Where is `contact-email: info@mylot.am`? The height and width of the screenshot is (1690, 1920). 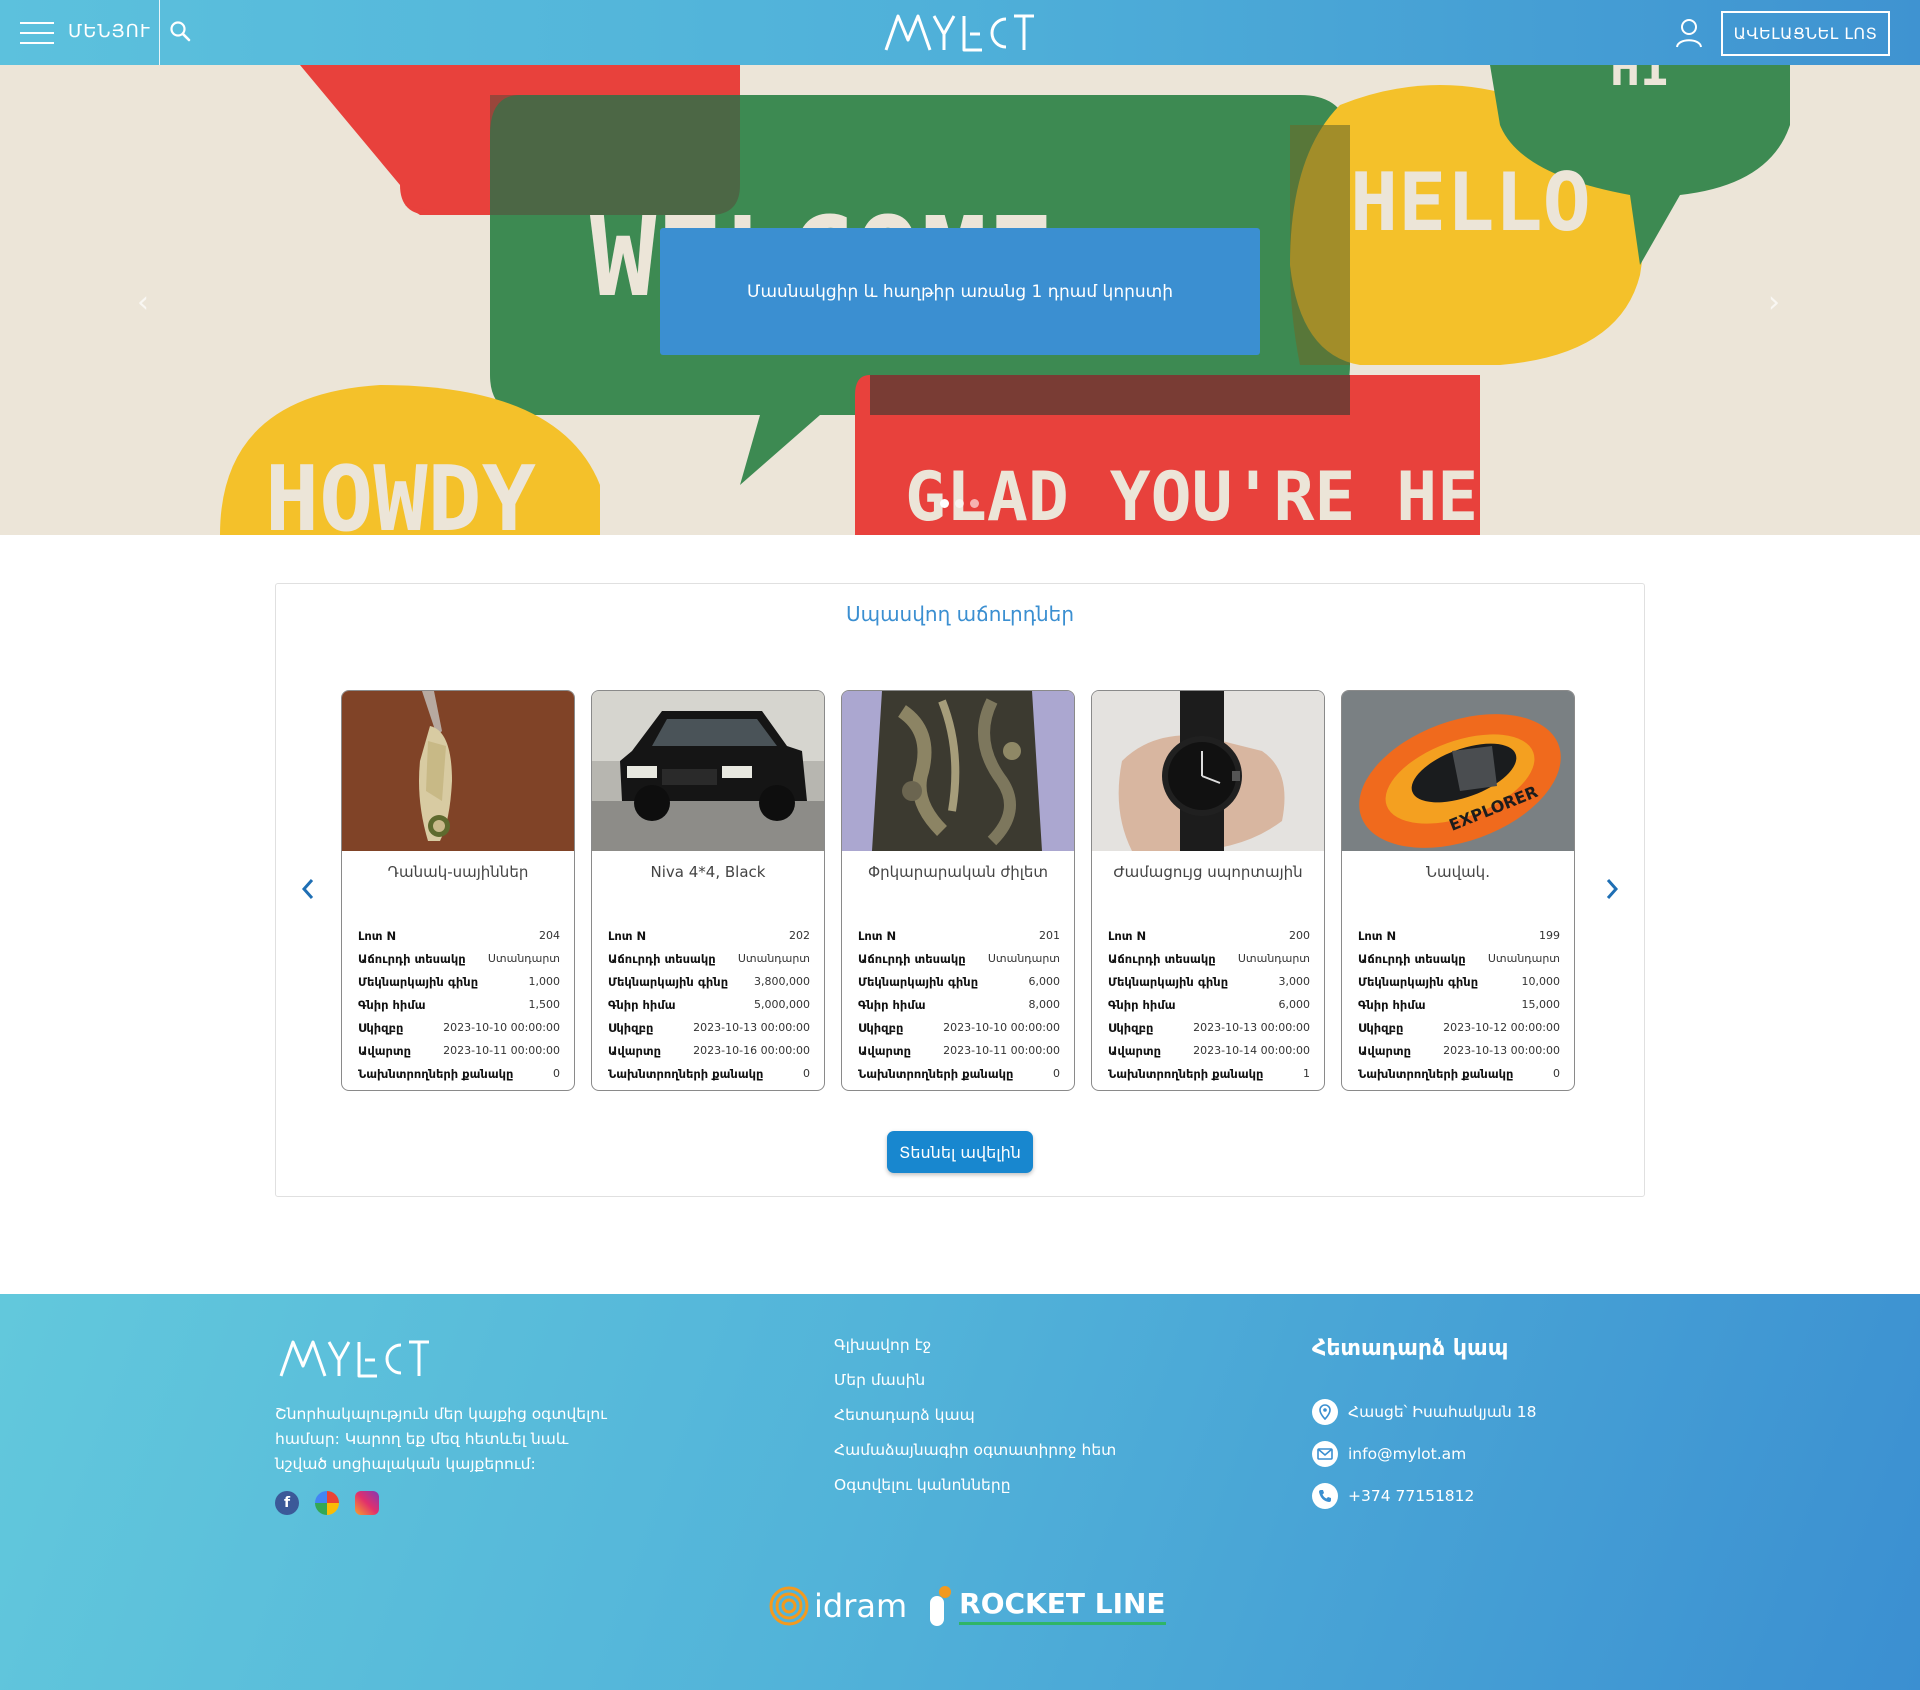 contact-email: info@mylot.am is located at coordinates (1424, 1454).